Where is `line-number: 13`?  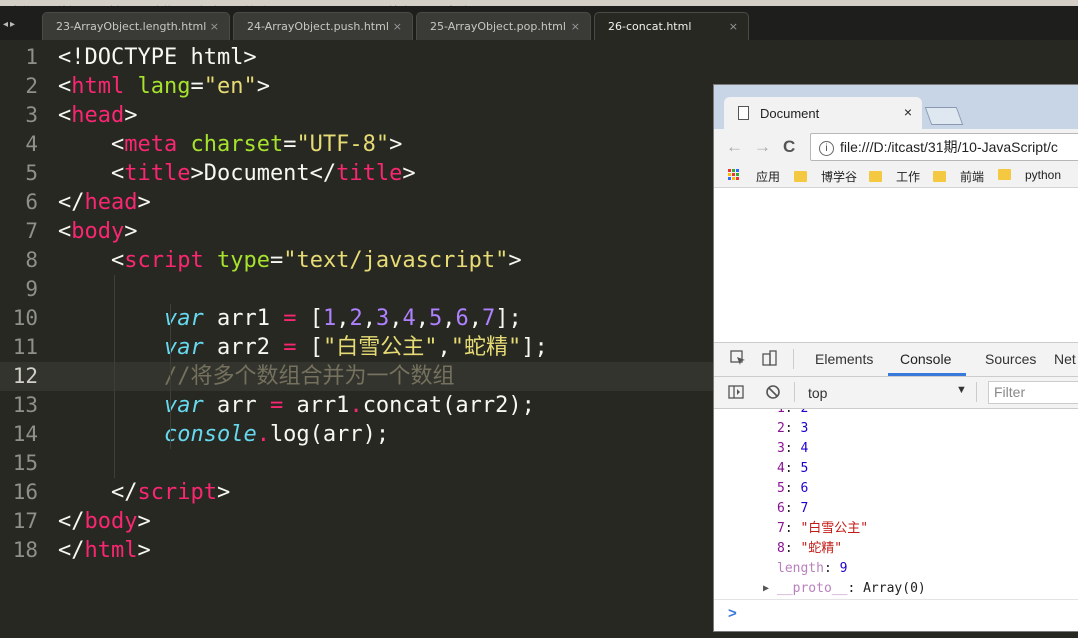
line-number: 13 is located at coordinates (25, 405).